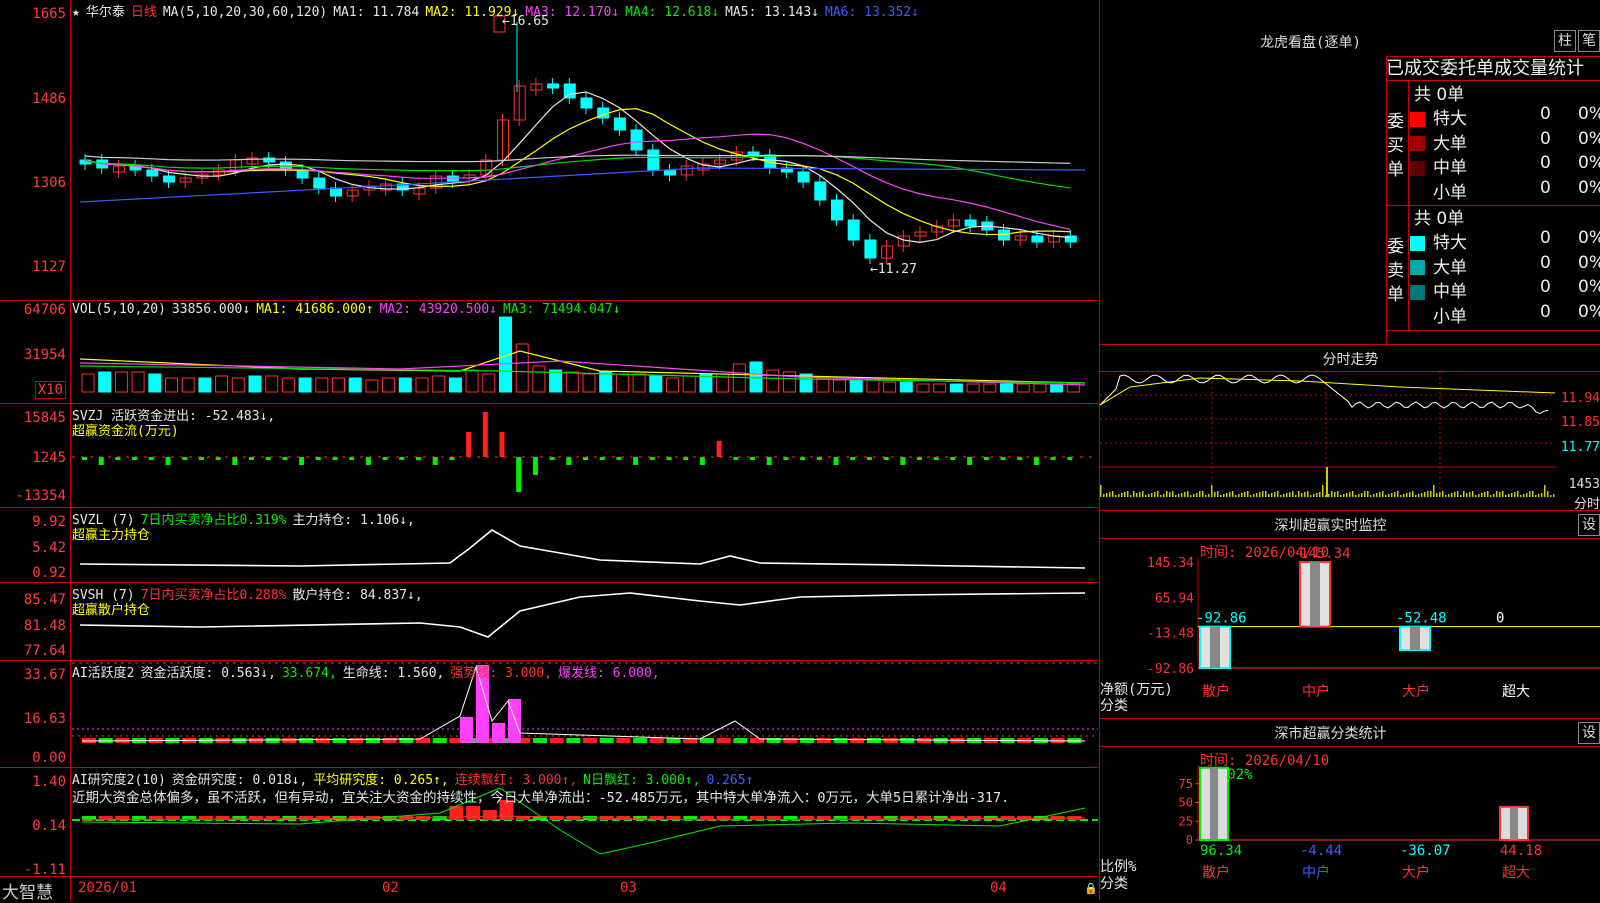  What do you see at coordinates (1545, 114) in the screenshot?
I see `buy-count: 0` at bounding box center [1545, 114].